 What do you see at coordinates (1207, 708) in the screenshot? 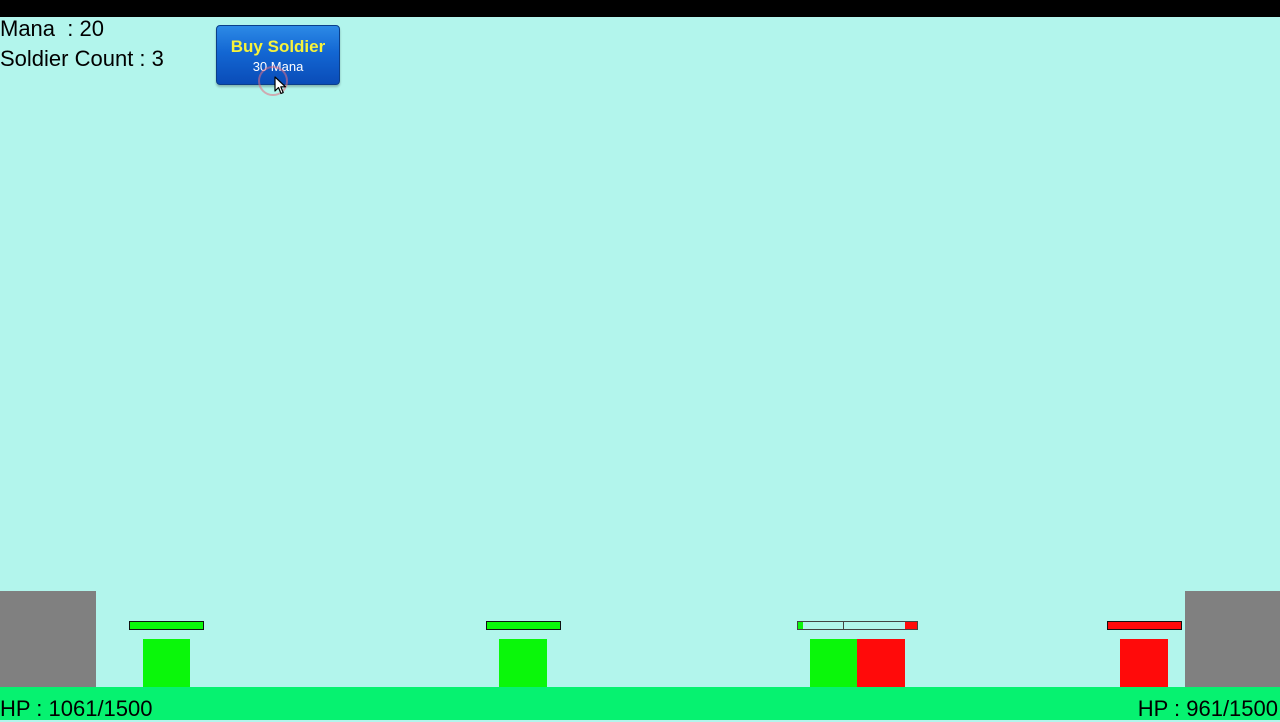
I see `enemy-base-hp: HP : 961/1500` at bounding box center [1207, 708].